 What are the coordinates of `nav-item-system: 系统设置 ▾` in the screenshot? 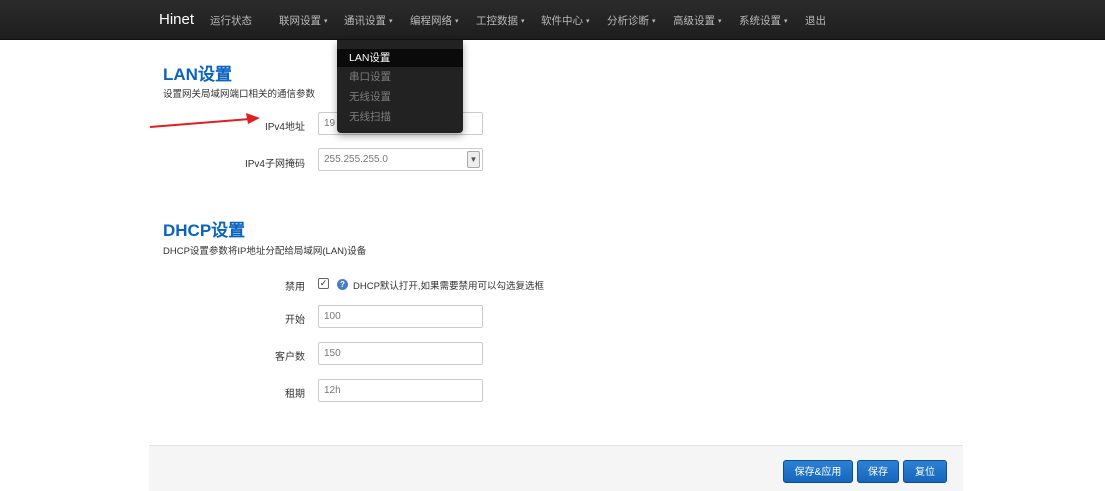 It's located at (763, 20).